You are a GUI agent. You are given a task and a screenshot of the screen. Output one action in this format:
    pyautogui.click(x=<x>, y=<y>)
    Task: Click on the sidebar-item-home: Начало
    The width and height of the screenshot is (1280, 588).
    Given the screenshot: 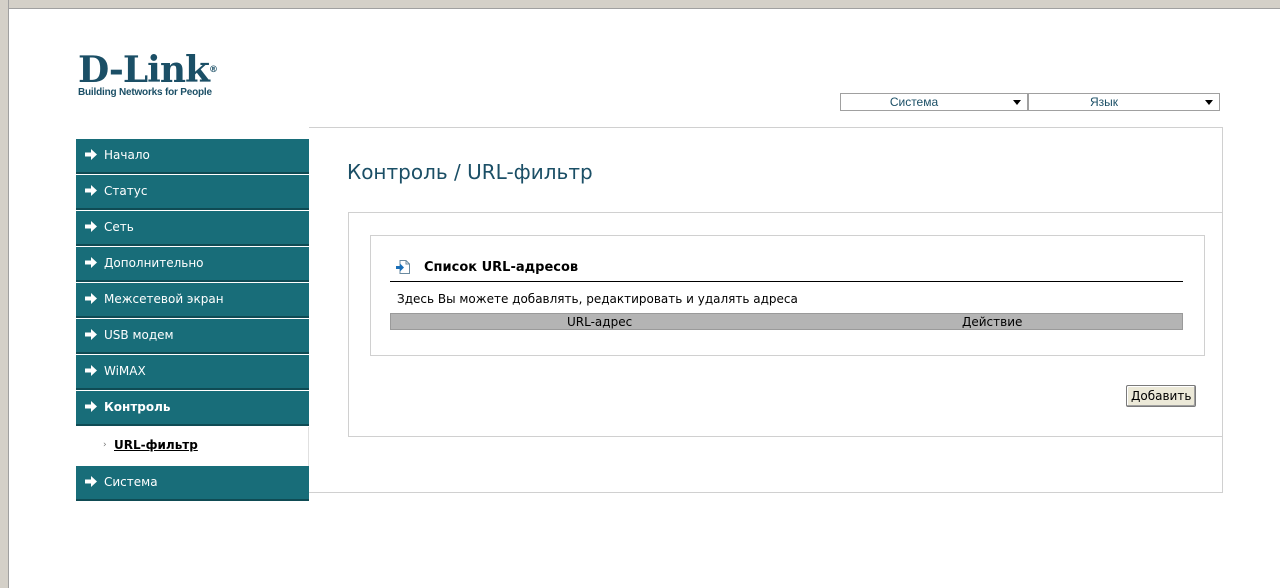 What is the action you would take?
    pyautogui.click(x=192, y=156)
    